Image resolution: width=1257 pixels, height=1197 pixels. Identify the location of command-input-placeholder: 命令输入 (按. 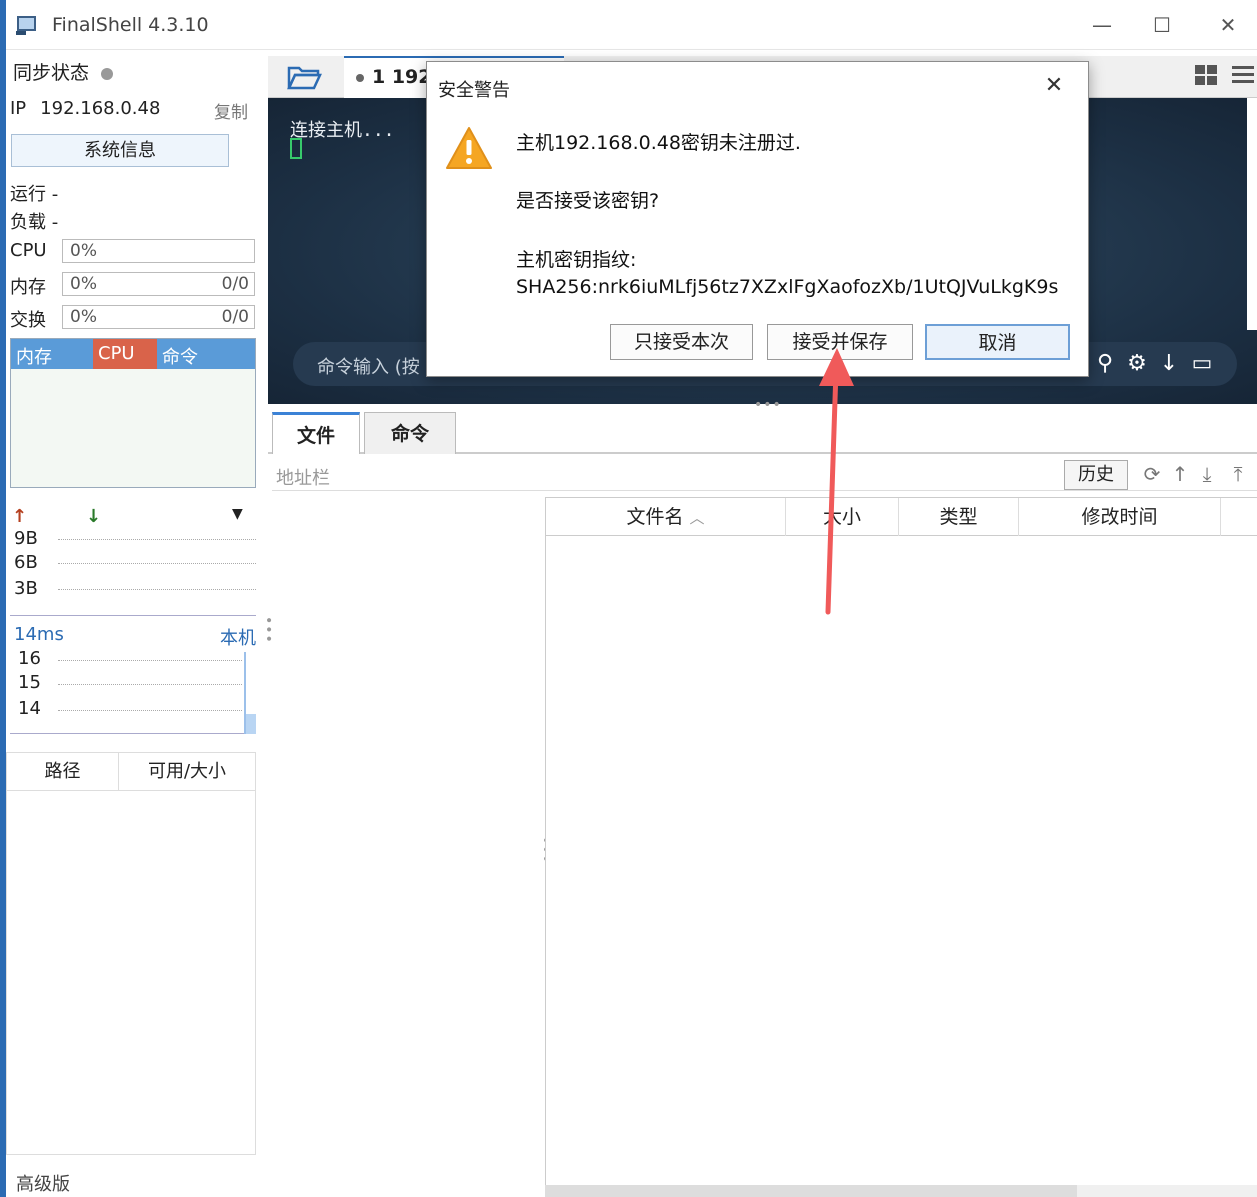
(368, 367).